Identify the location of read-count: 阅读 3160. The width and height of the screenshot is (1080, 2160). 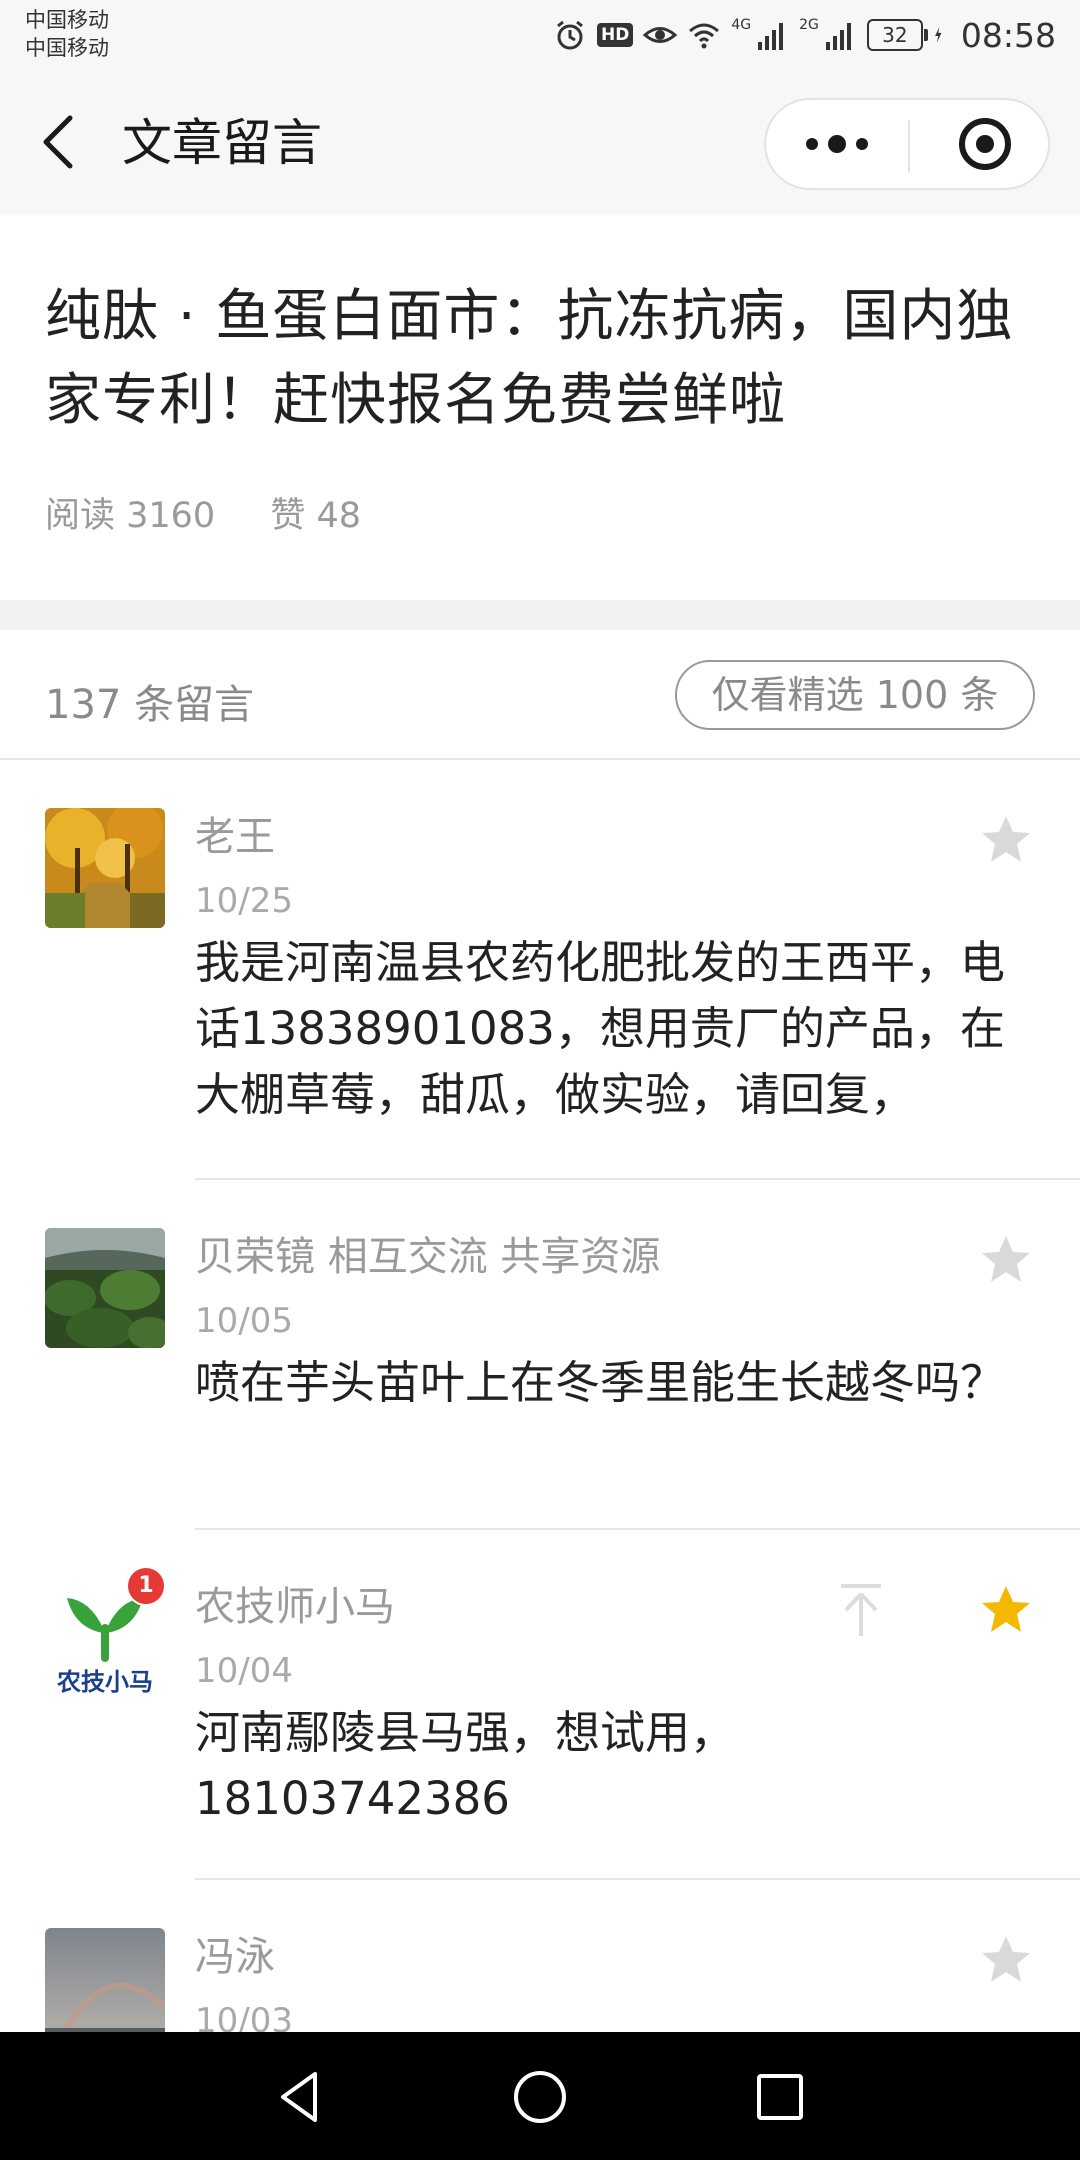
(130, 516).